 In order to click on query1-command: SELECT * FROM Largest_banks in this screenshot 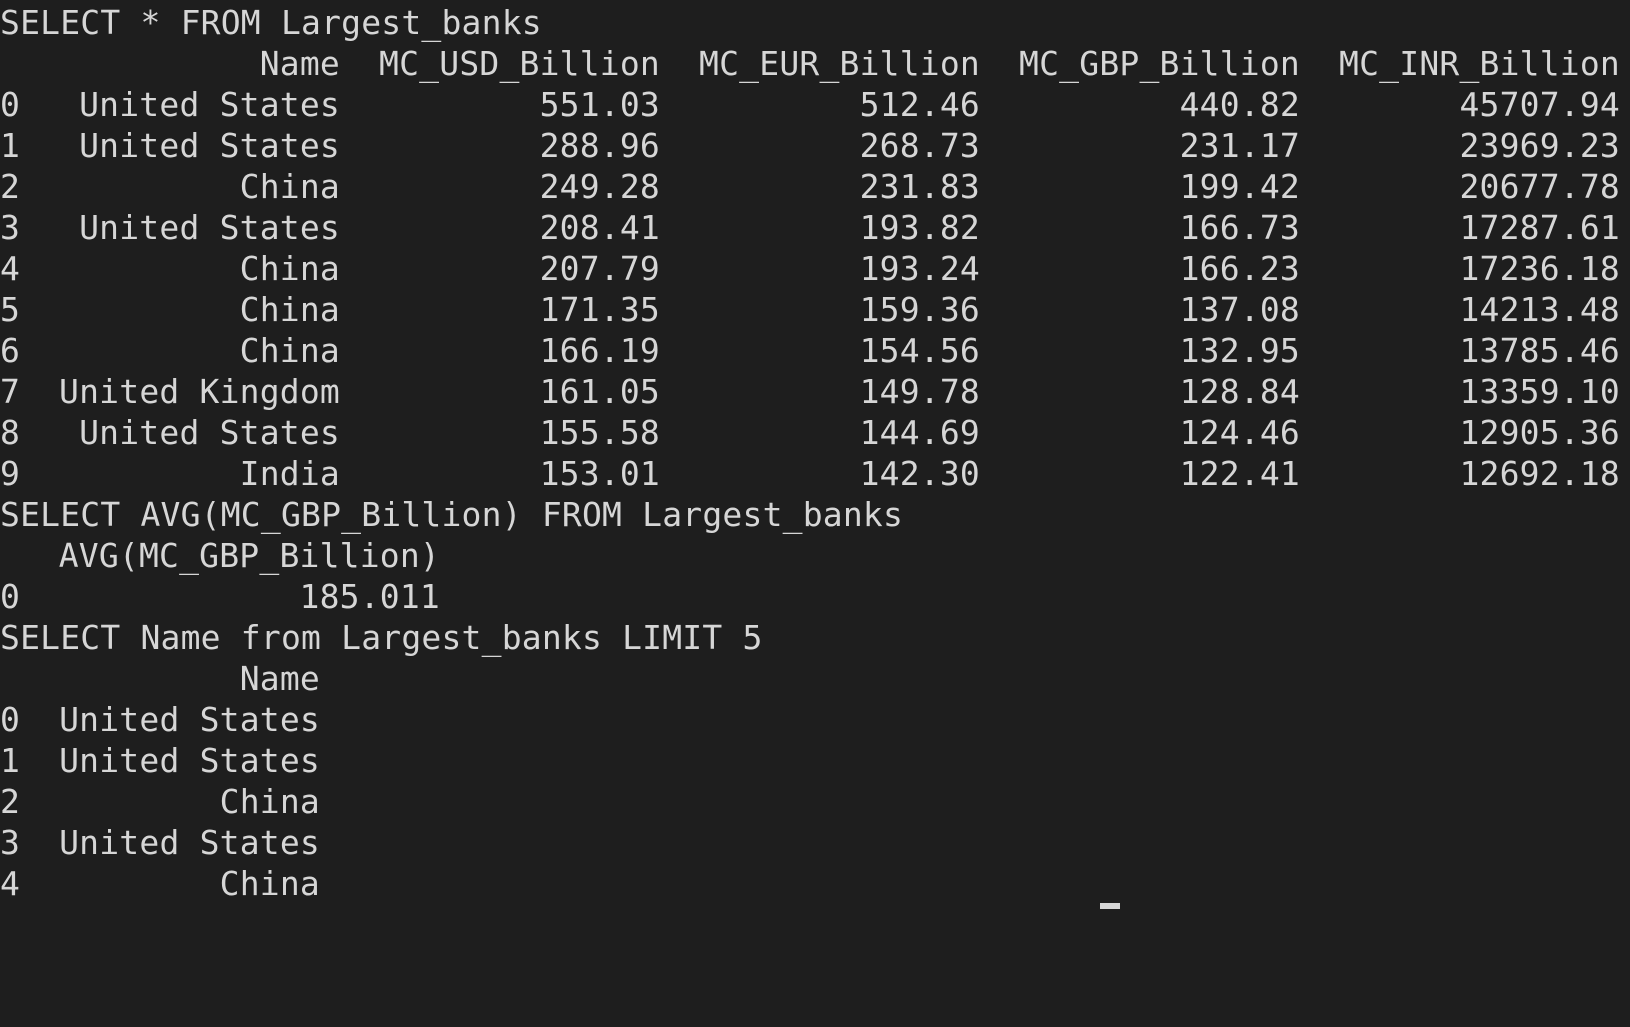, I will do `click(271, 22)`.